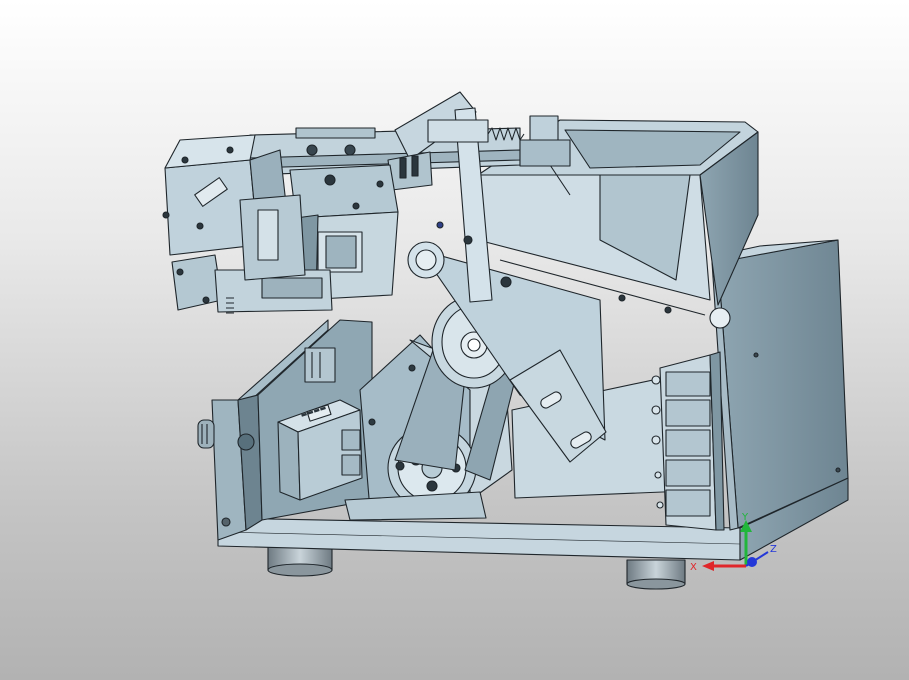 The width and height of the screenshot is (909, 680). I want to click on foot-right, so click(656, 574).